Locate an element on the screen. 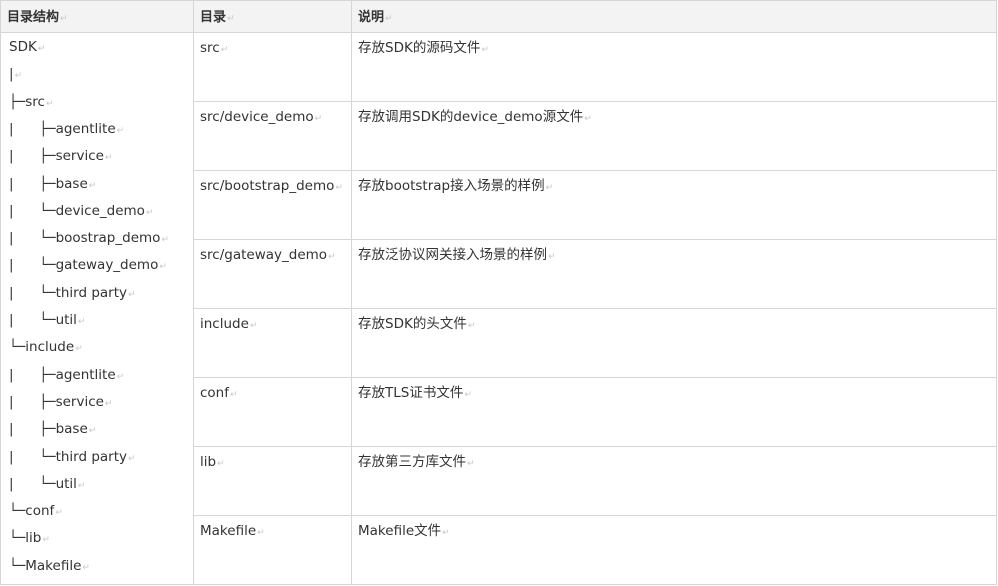 This screenshot has width=998, height=586. description-text: 存放SDK的头文件 is located at coordinates (412, 324).